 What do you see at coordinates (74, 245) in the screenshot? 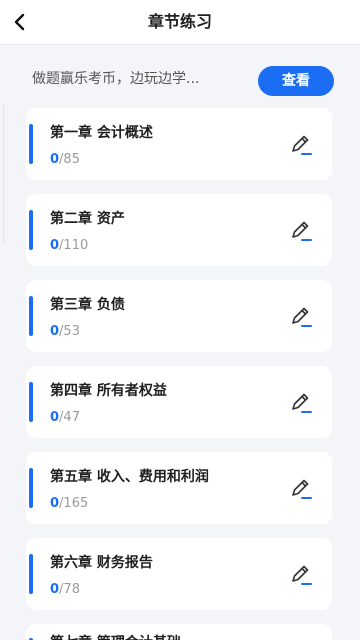
I see `total-count: /110` at bounding box center [74, 245].